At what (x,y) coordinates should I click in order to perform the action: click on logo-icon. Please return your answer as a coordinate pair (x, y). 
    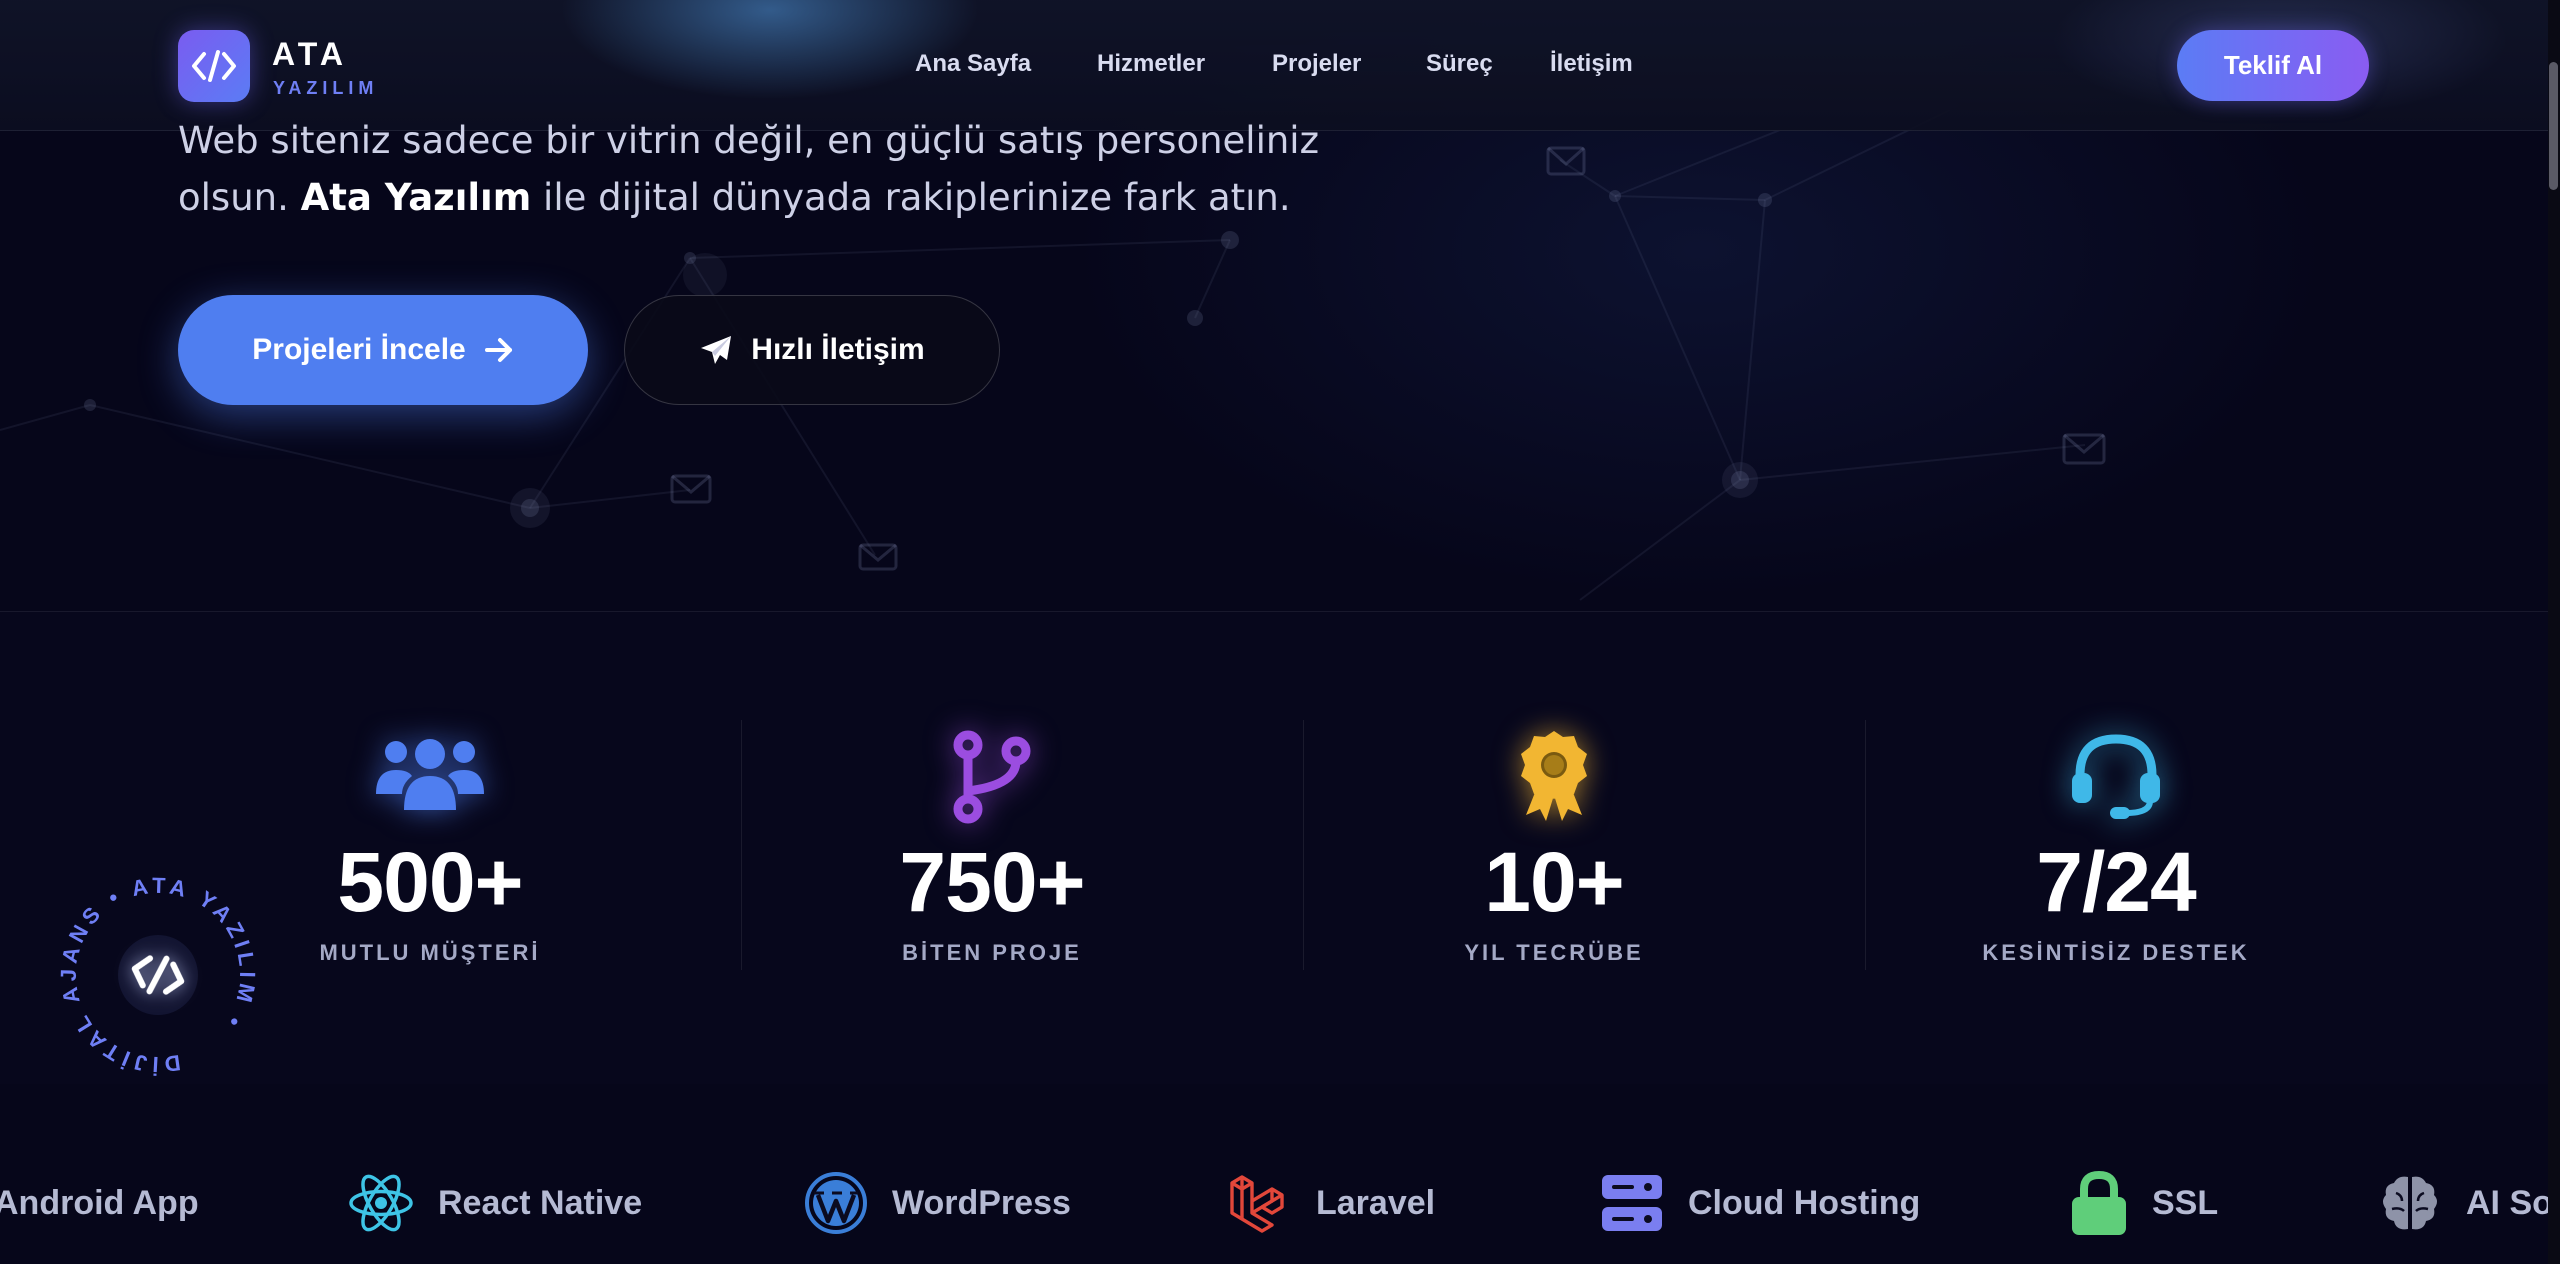
    Looking at the image, I should click on (214, 66).